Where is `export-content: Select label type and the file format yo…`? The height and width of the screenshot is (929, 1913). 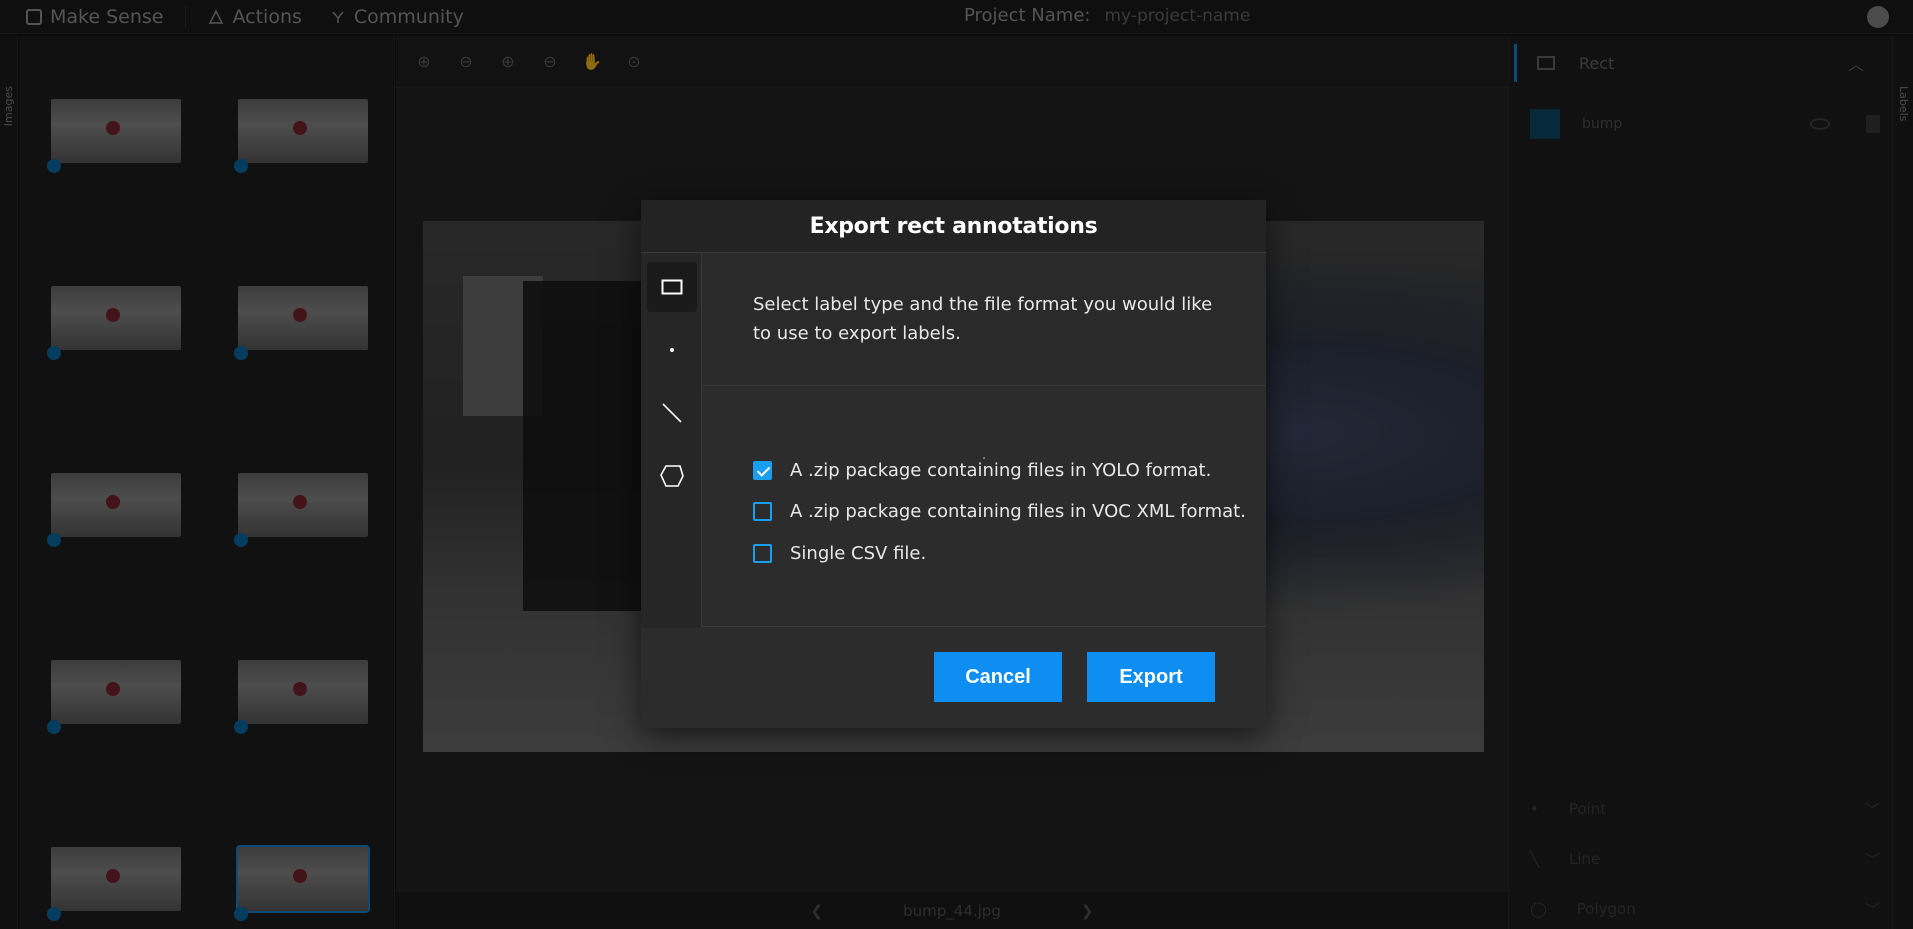
export-content: Select label type and the file format yo… is located at coordinates (984, 440).